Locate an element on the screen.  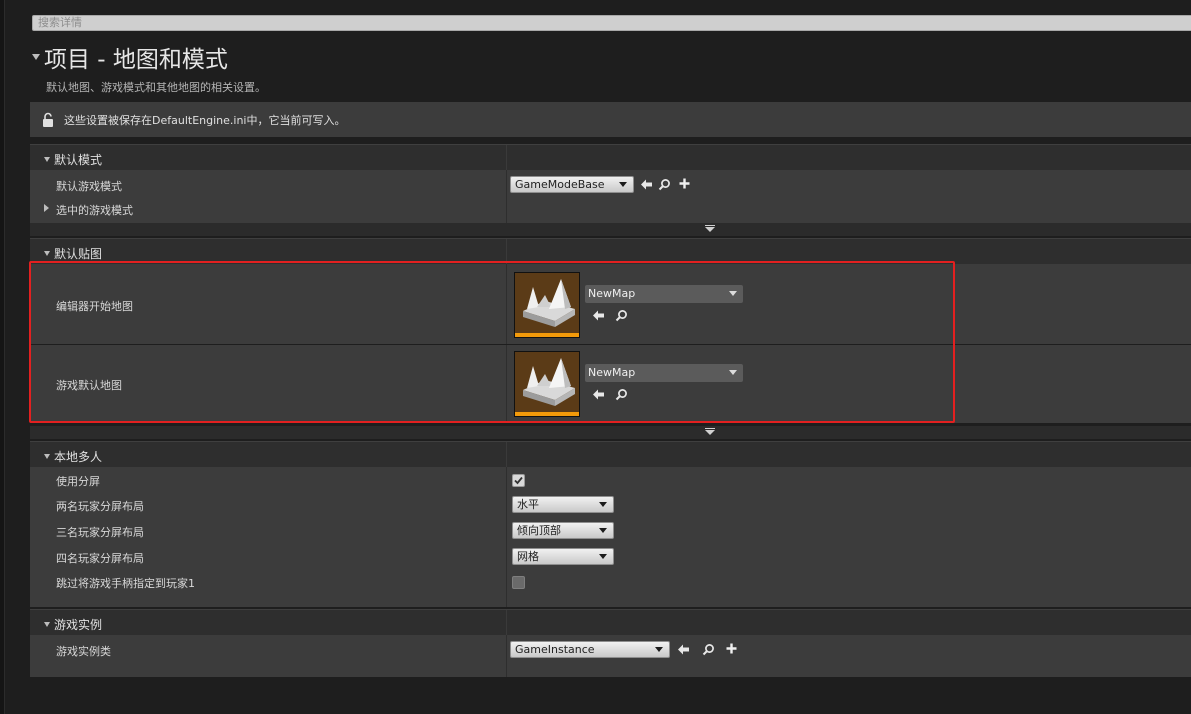
lock-icon is located at coordinates (49, 120).